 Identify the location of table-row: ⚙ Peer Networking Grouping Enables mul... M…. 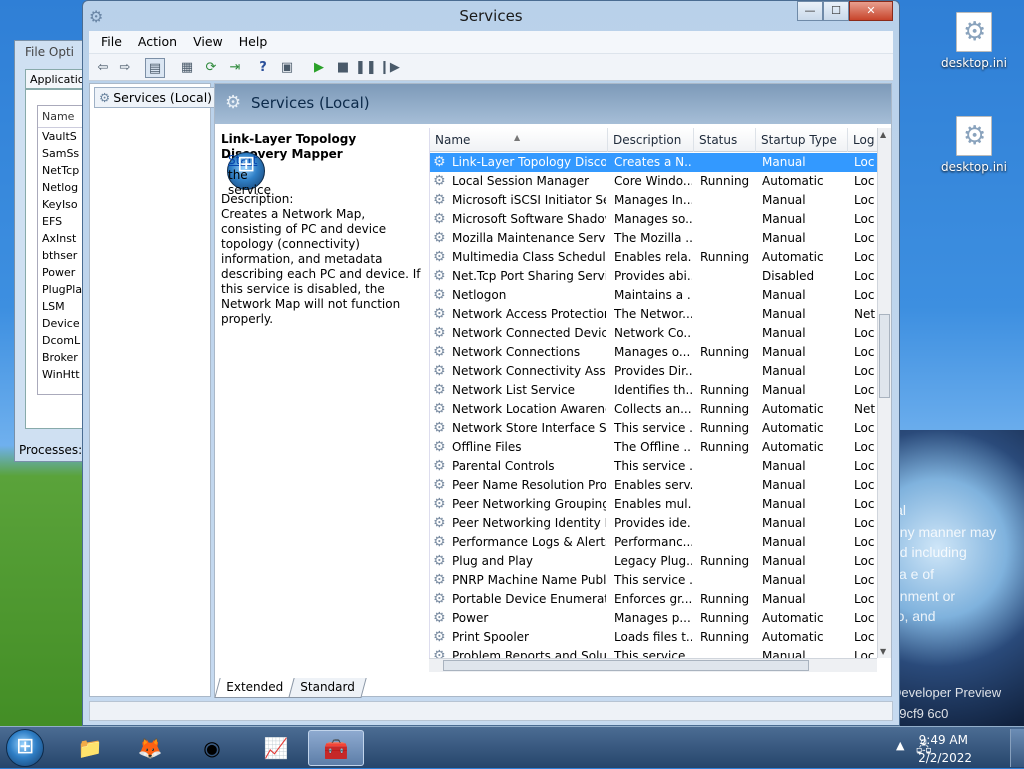
(653, 504).